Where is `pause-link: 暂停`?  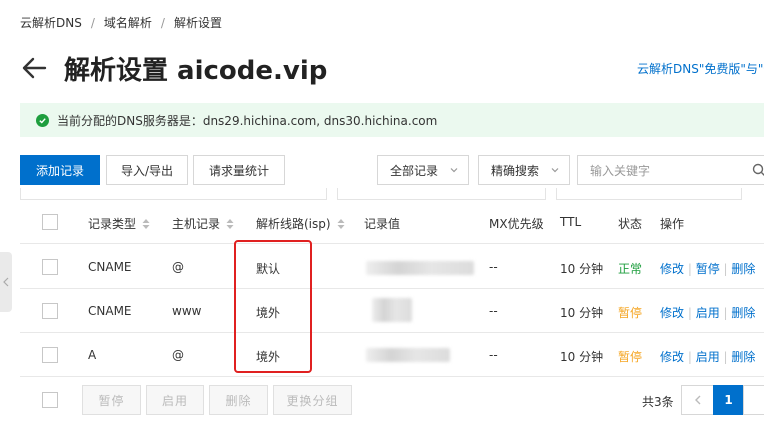
pause-link: 暂停 is located at coordinates (708, 269).